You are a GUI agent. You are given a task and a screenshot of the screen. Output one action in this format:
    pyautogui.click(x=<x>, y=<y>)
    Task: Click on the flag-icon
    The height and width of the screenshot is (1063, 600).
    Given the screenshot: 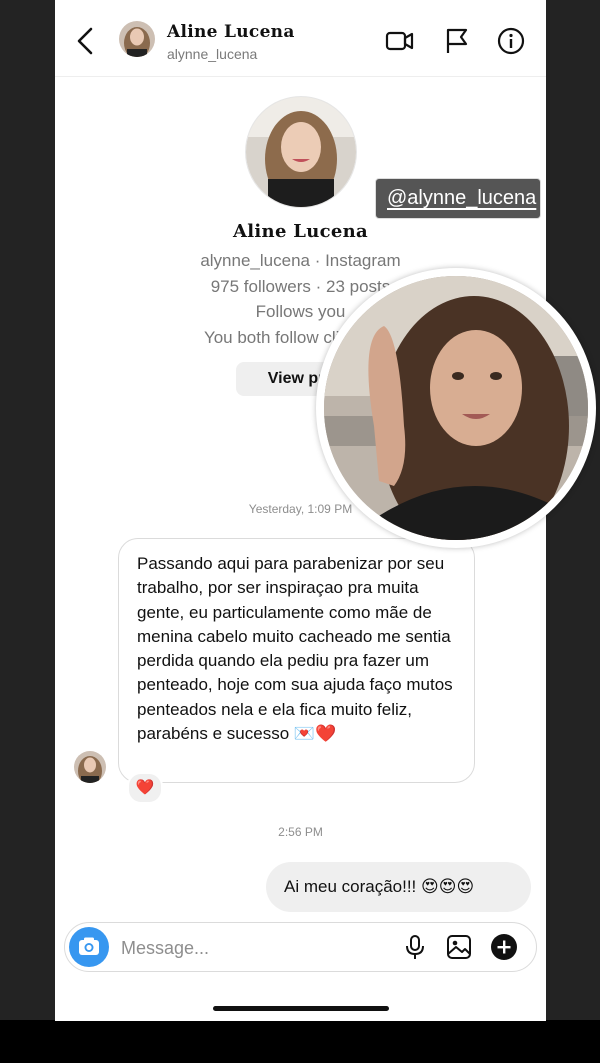 What is the action you would take?
    pyautogui.click(x=457, y=41)
    